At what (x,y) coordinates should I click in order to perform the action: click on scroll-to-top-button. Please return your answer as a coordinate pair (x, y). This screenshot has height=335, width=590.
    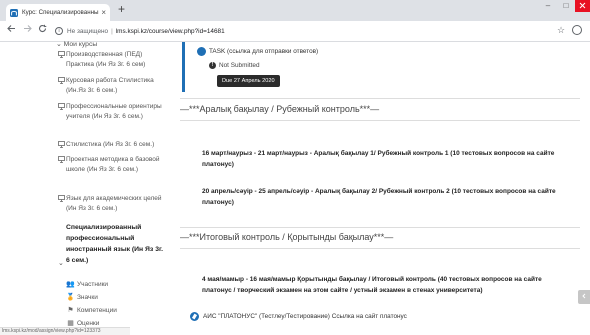
    Looking at the image, I should click on (584, 297).